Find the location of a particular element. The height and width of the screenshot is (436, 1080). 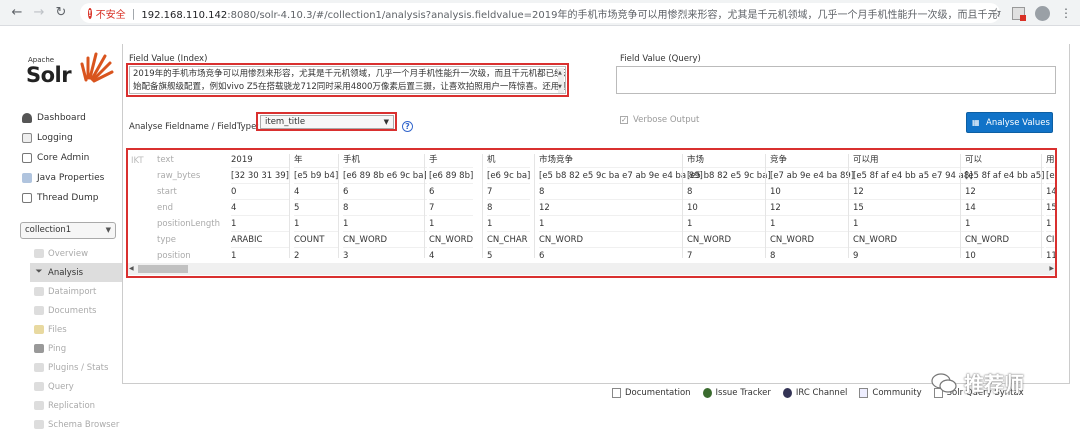

core-menu-files: Files is located at coordinates (76, 329).